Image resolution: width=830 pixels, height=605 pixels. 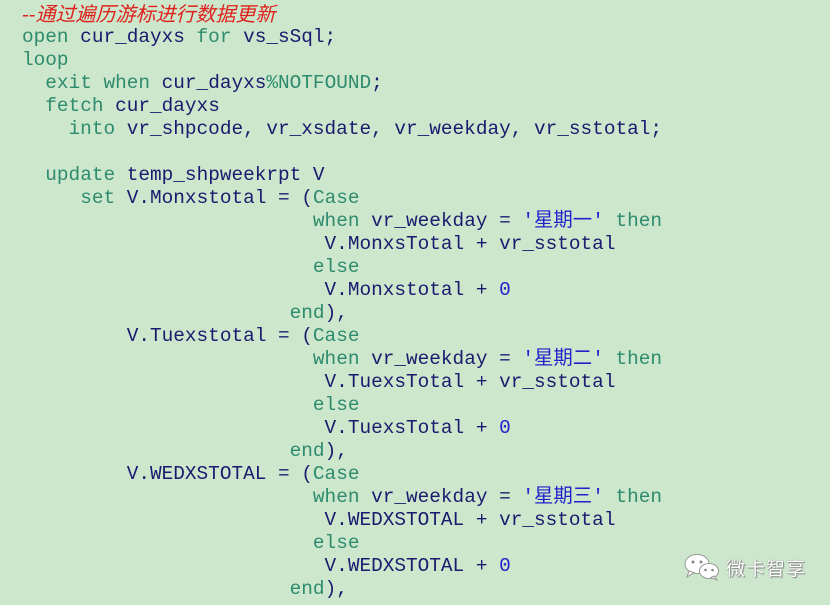 I want to click on code-identifier: V.TuexsTotal +, so click(x=261, y=428).